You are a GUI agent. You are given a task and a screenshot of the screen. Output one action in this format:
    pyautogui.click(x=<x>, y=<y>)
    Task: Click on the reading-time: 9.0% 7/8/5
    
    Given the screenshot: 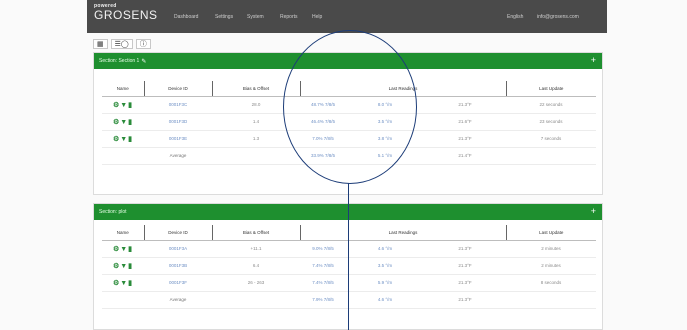 What is the action you would take?
    pyautogui.click(x=323, y=249)
    